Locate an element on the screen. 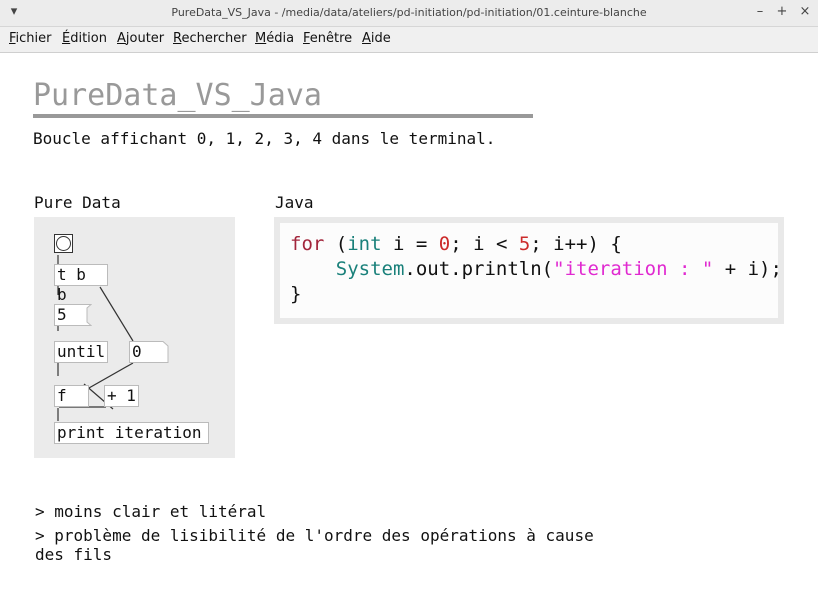 This screenshot has width=818, height=609. close-icon: × is located at coordinates (805, 11).